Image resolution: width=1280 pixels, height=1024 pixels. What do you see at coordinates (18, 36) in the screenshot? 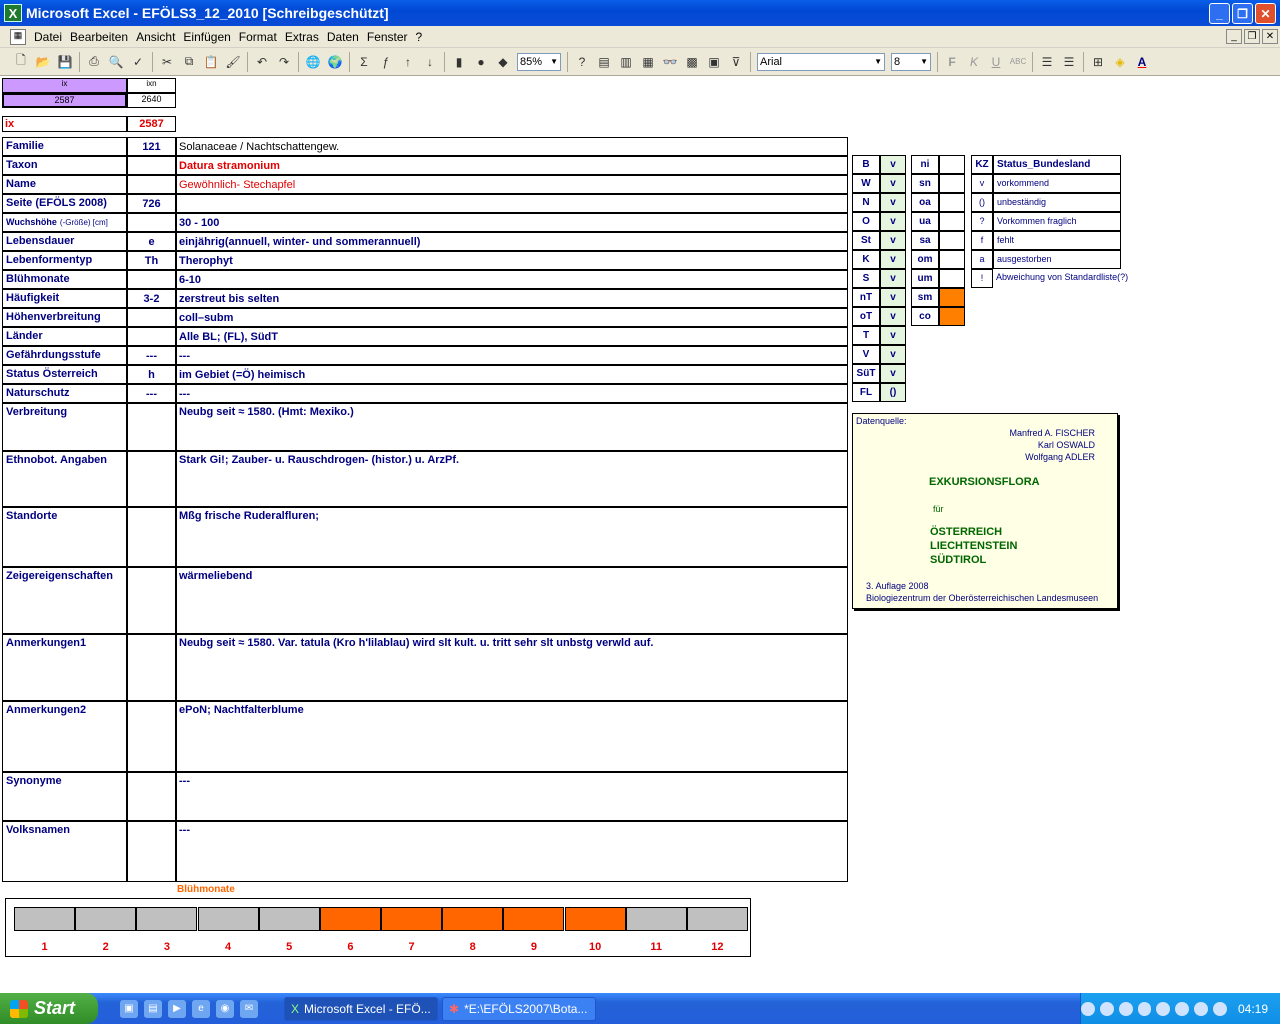
I see `workbook-icon: ▦` at bounding box center [18, 36].